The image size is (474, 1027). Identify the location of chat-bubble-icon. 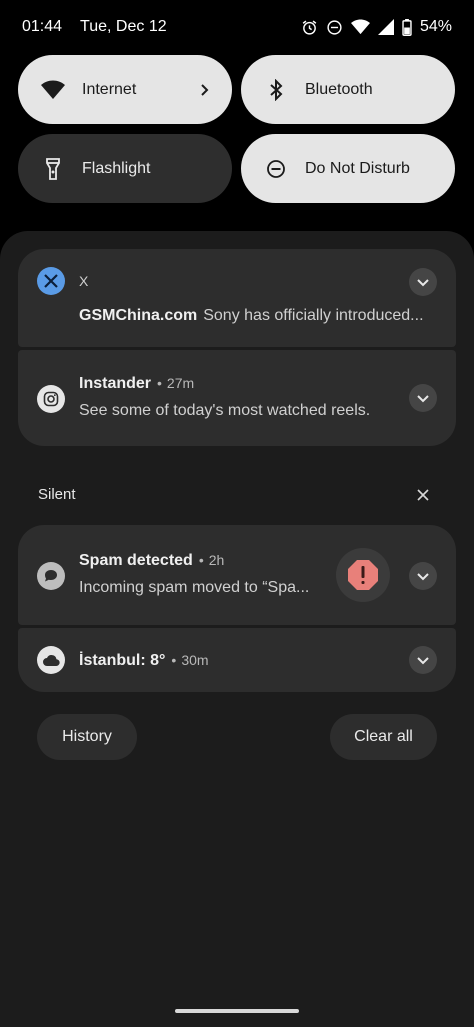
(51, 576).